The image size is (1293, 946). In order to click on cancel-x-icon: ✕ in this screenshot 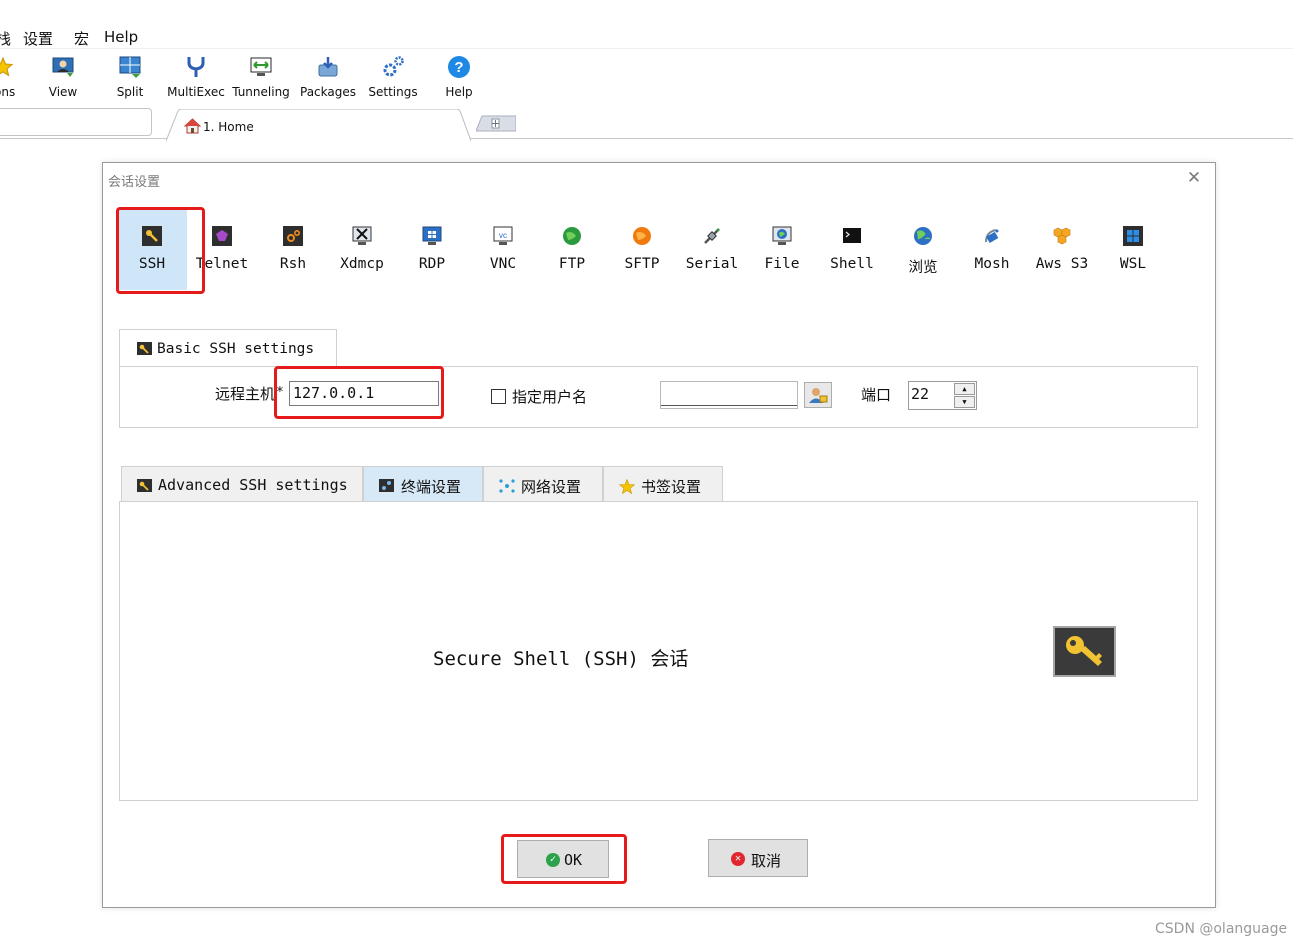, I will do `click(738, 859)`.